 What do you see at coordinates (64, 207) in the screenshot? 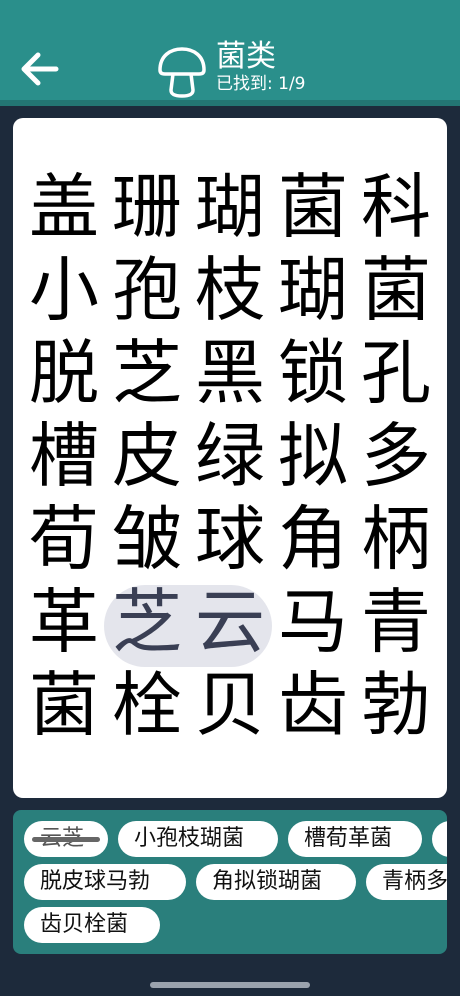
I see `grid-cell: 盖` at bounding box center [64, 207].